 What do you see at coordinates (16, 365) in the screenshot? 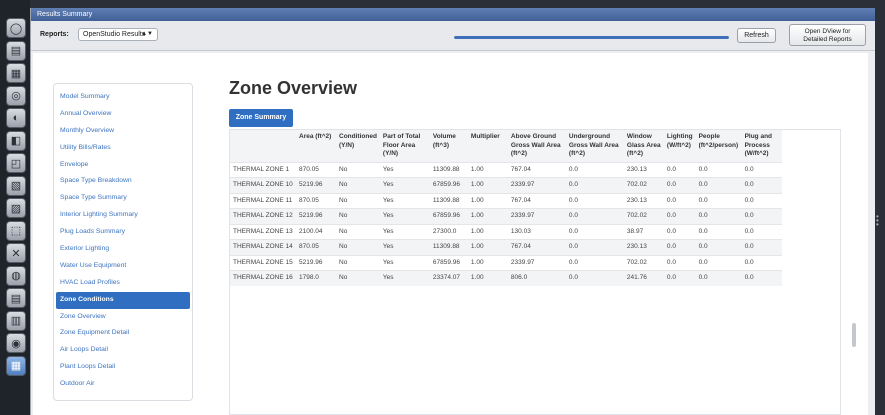
I see `results-icon: ▦` at bounding box center [16, 365].